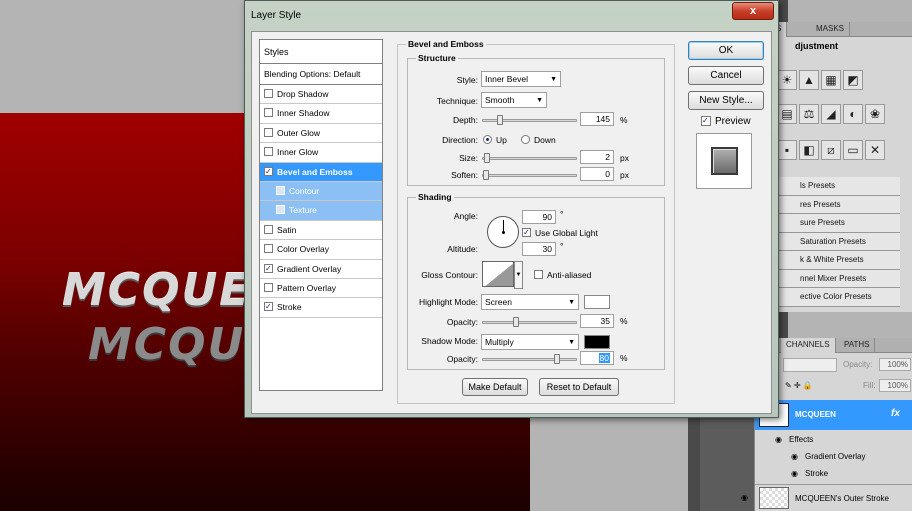 This screenshot has width=912, height=511. I want to click on shadow-color-swatch, so click(597, 342).